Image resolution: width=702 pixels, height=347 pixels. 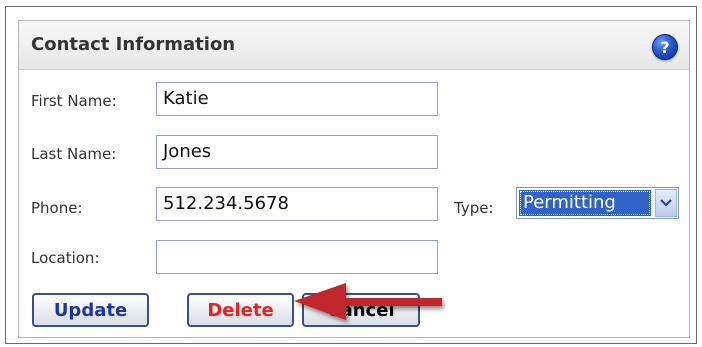 What do you see at coordinates (297, 99) in the screenshot?
I see `first-name-field: Katie` at bounding box center [297, 99].